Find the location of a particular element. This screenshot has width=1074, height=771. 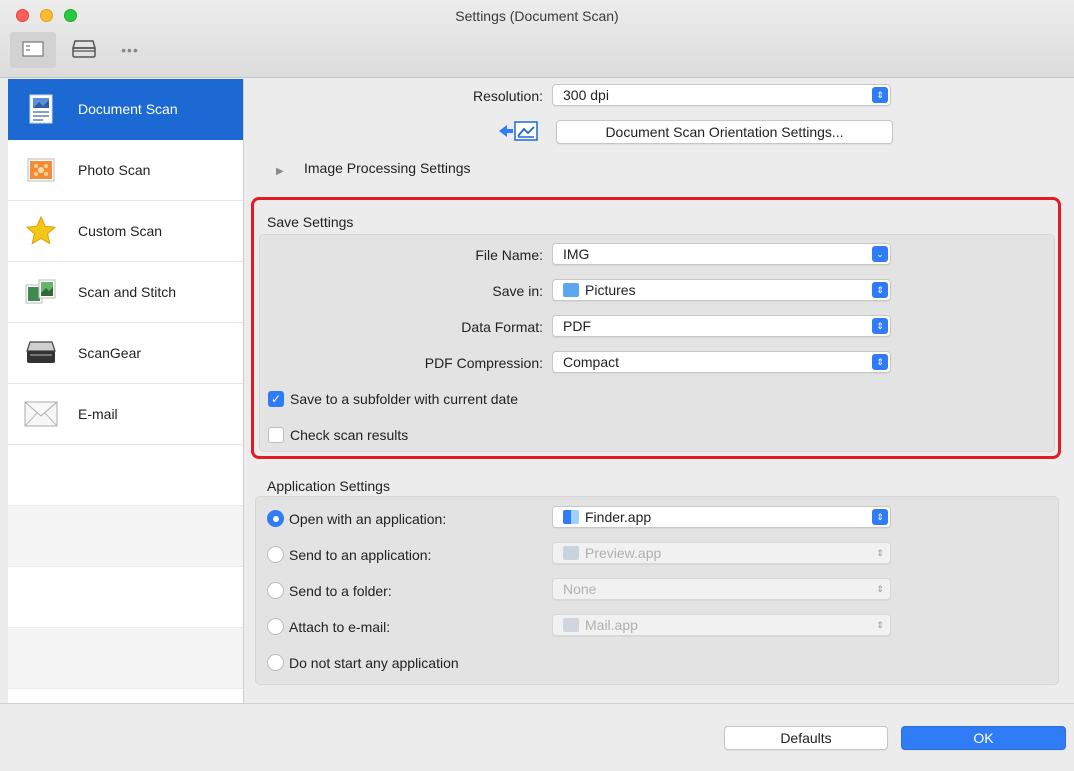

ok-button: OK is located at coordinates (983, 738).